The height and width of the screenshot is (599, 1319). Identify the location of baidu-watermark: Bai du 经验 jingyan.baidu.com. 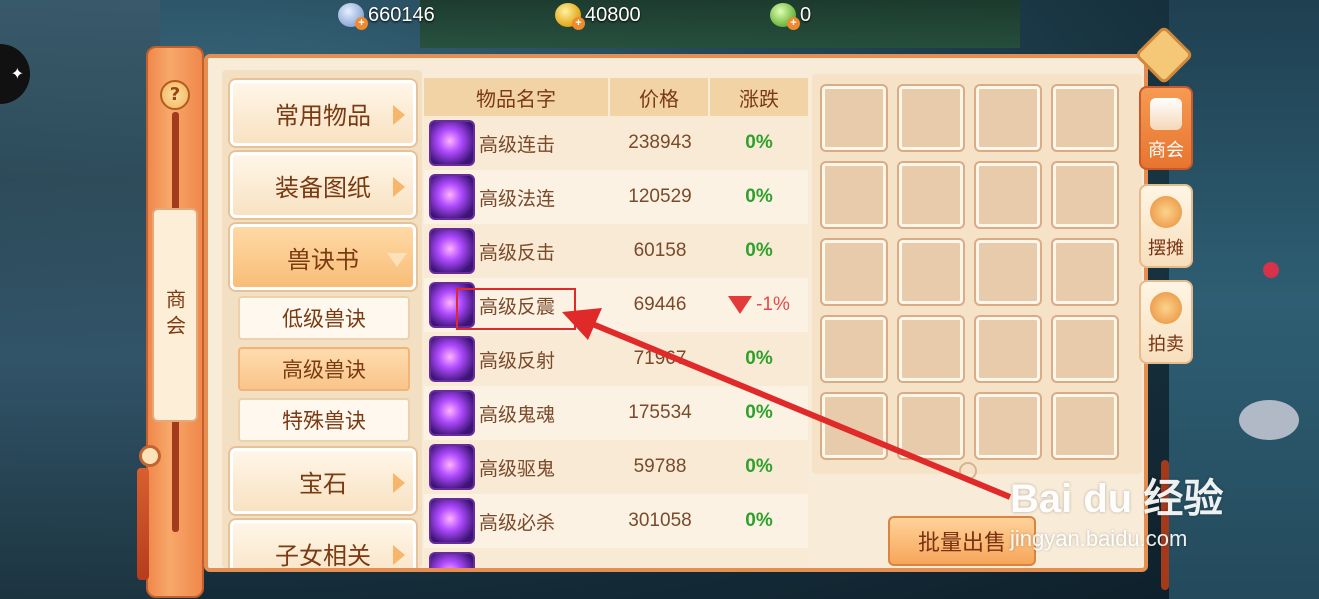
(1116, 509).